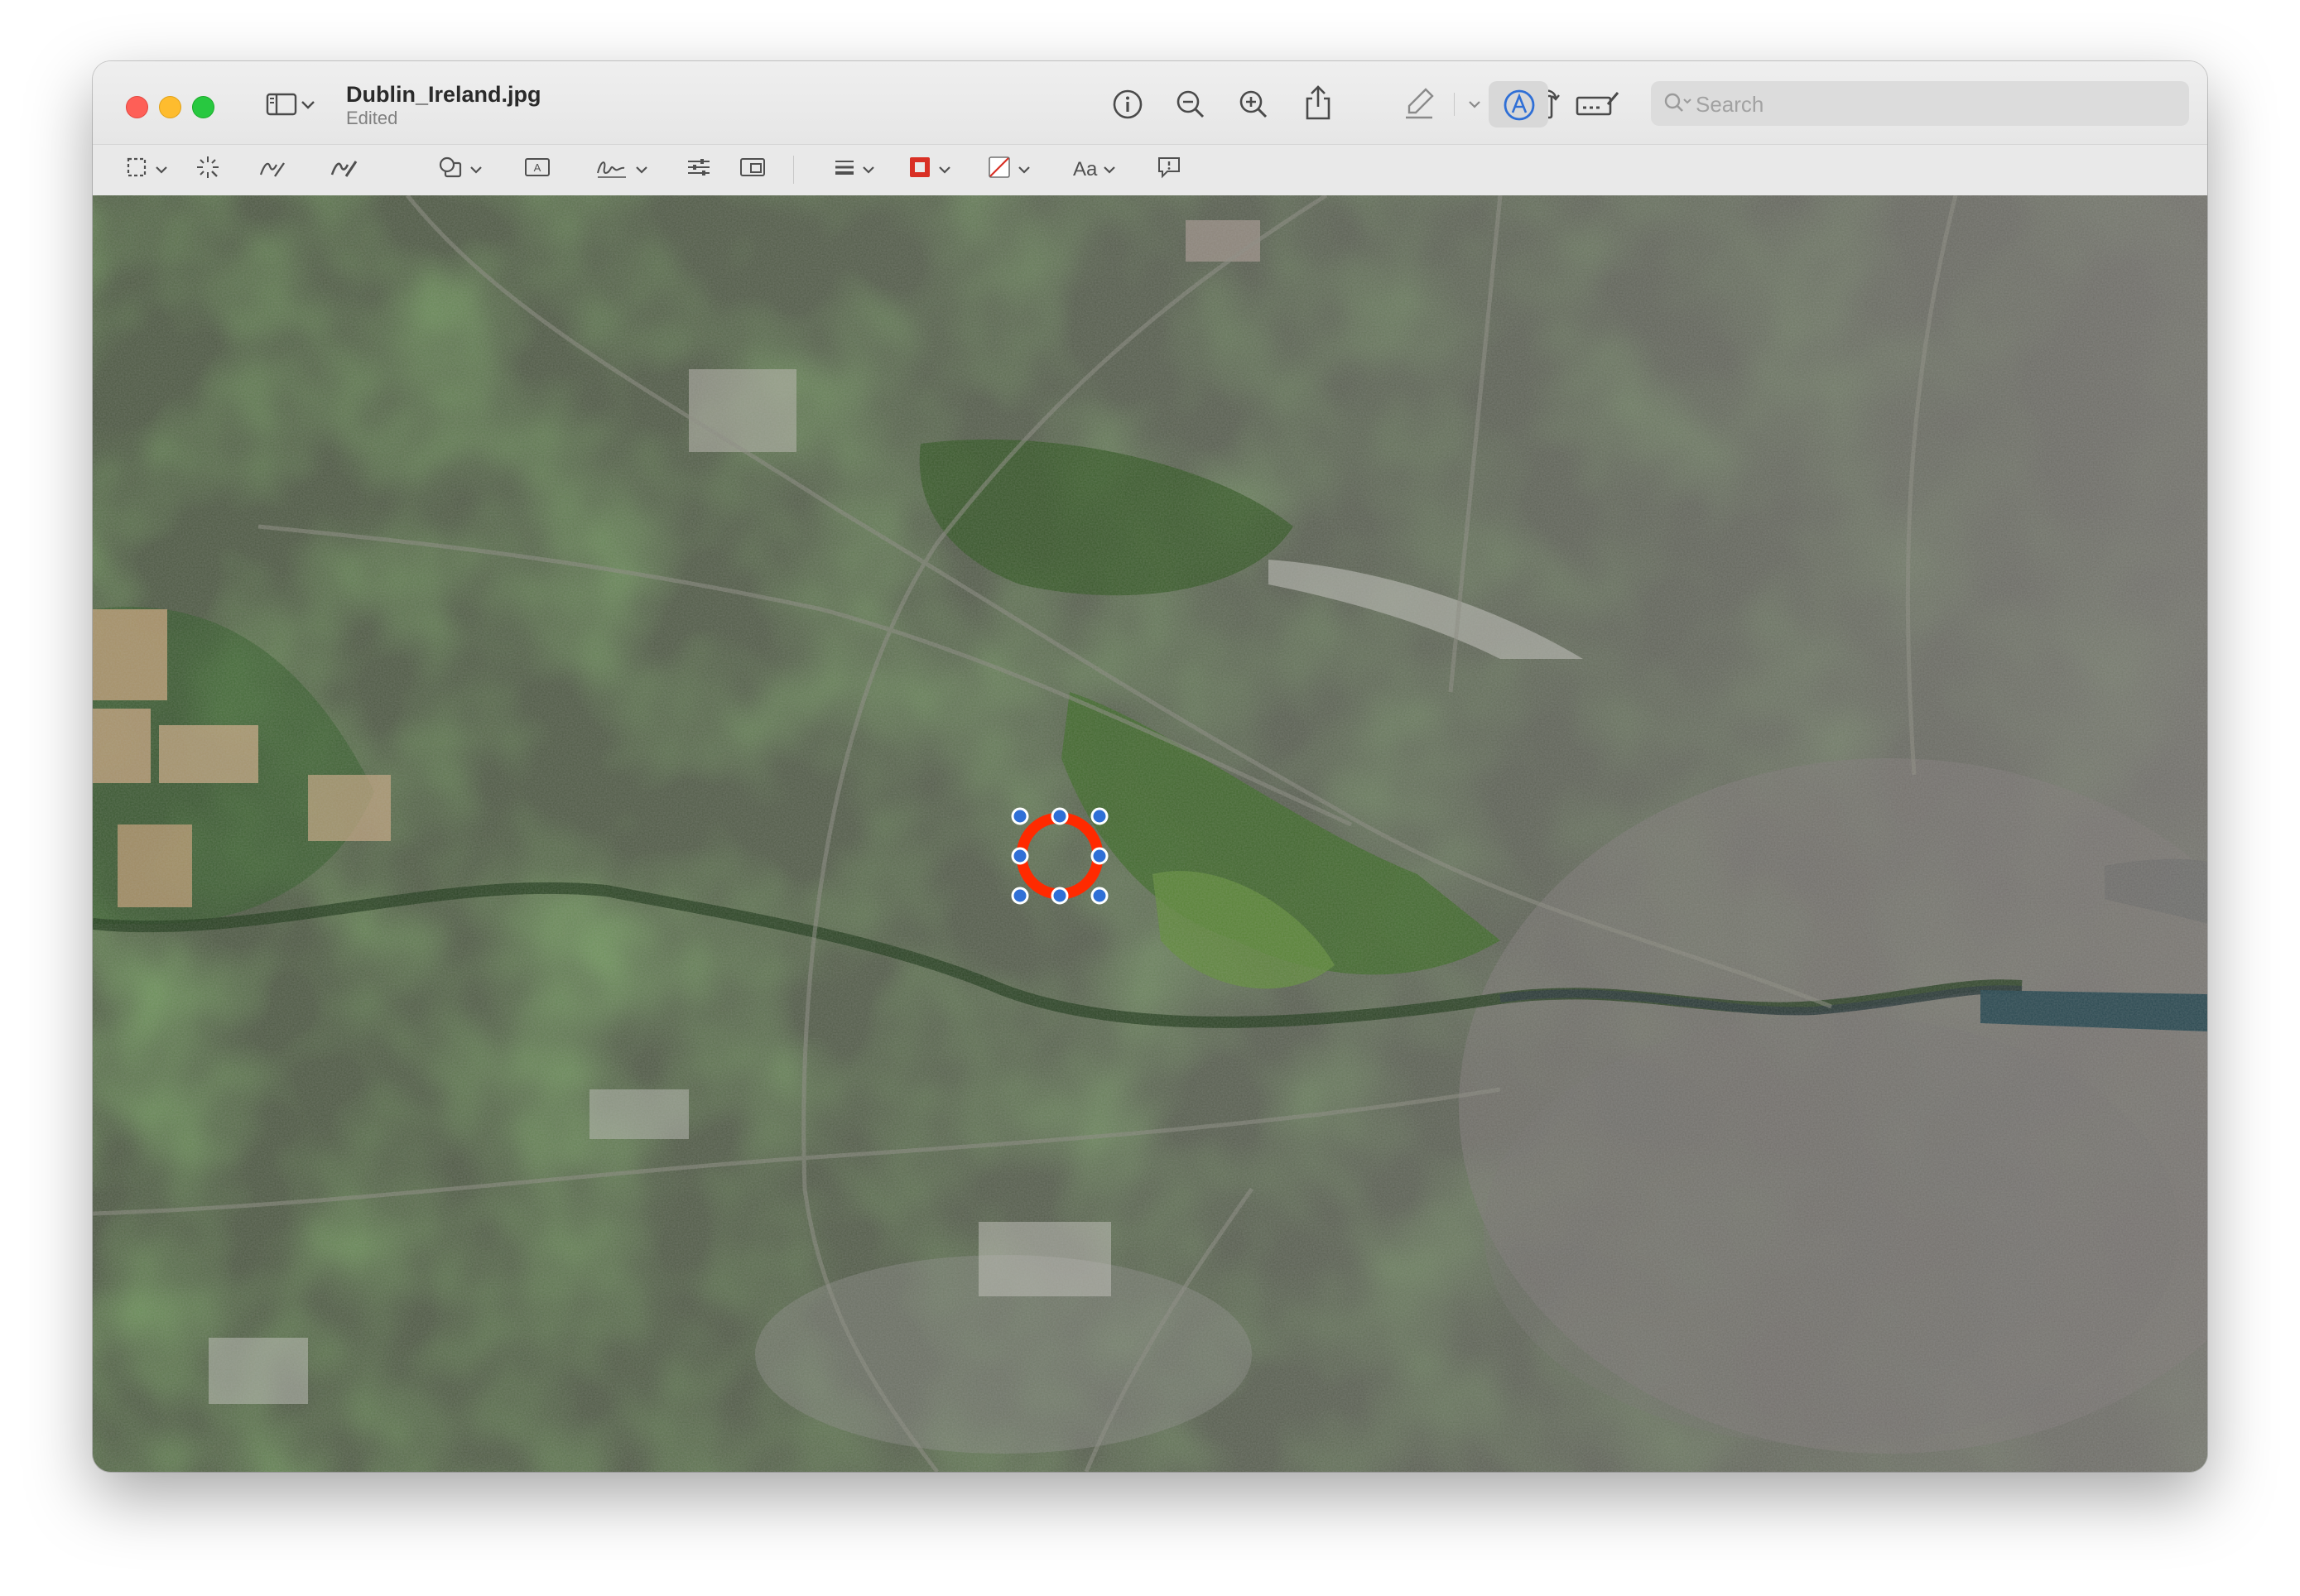  I want to click on text-tool-button: A, so click(537, 170).